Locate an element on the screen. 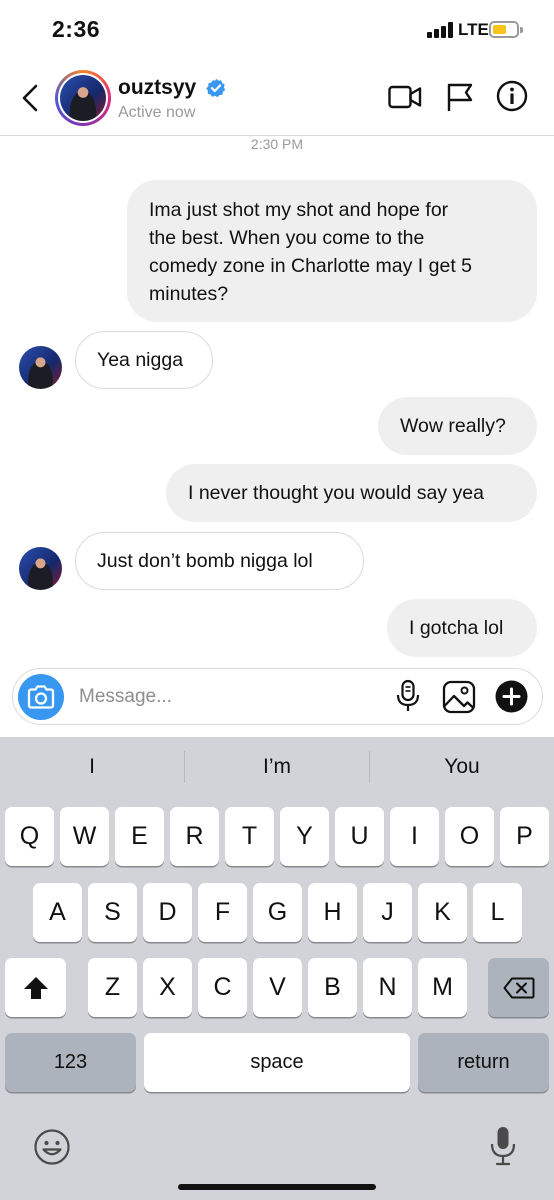 This screenshot has width=554, height=1200. key-k: K is located at coordinates (442, 912).